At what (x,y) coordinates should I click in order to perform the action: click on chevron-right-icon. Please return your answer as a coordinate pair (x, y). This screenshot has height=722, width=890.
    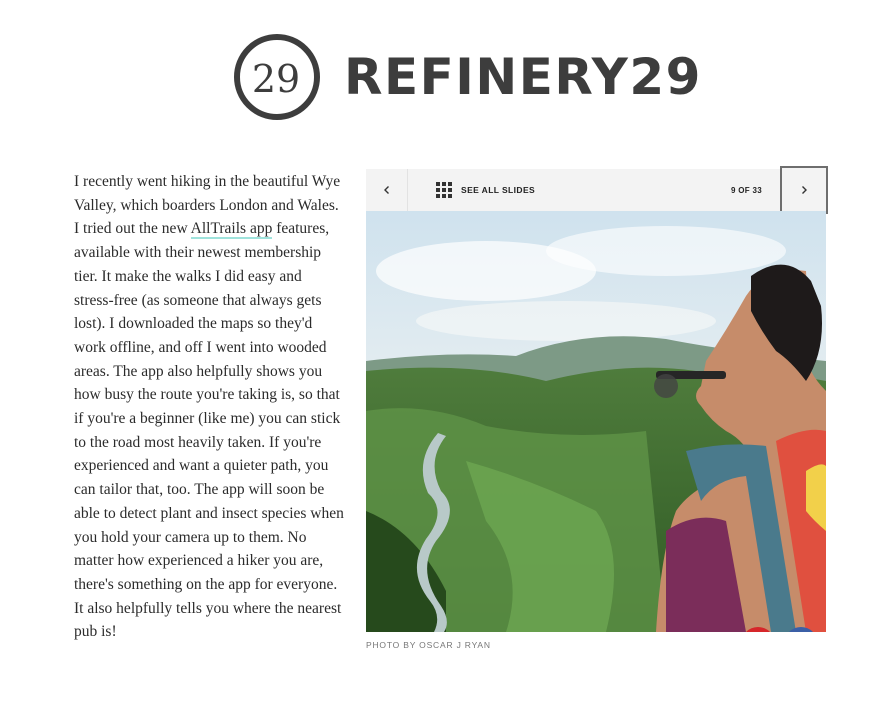
    Looking at the image, I should click on (804, 190).